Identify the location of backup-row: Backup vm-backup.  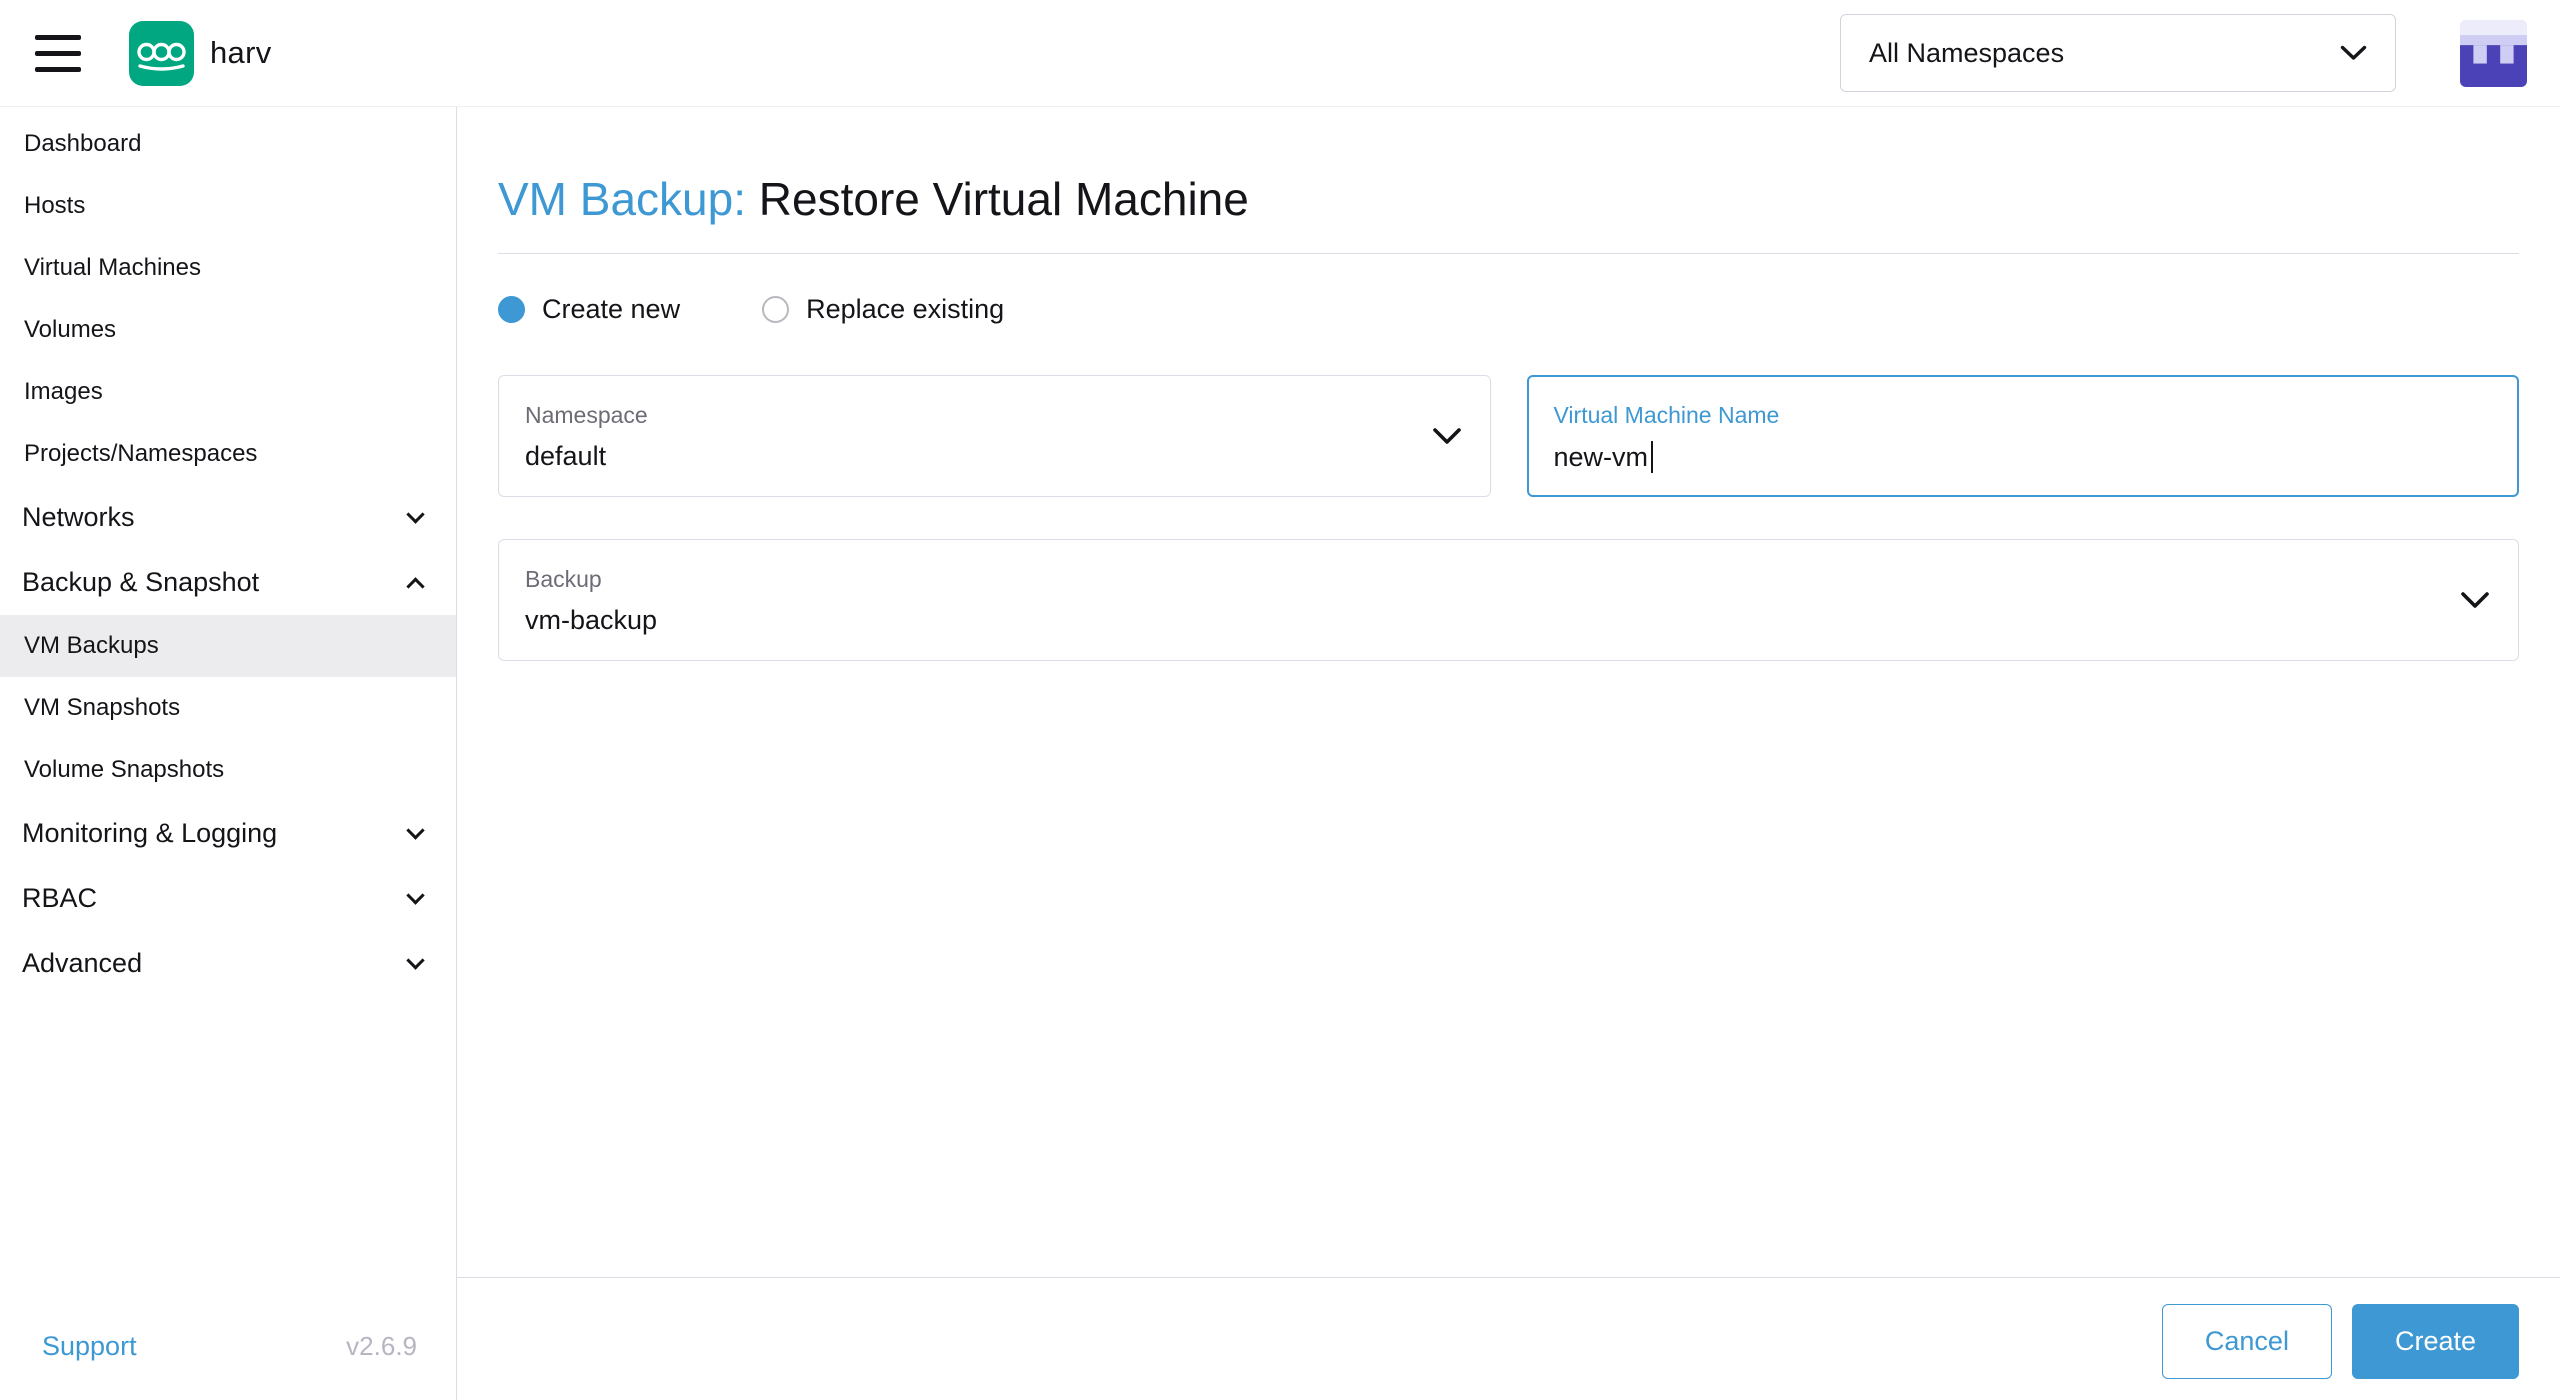
(1508, 600).